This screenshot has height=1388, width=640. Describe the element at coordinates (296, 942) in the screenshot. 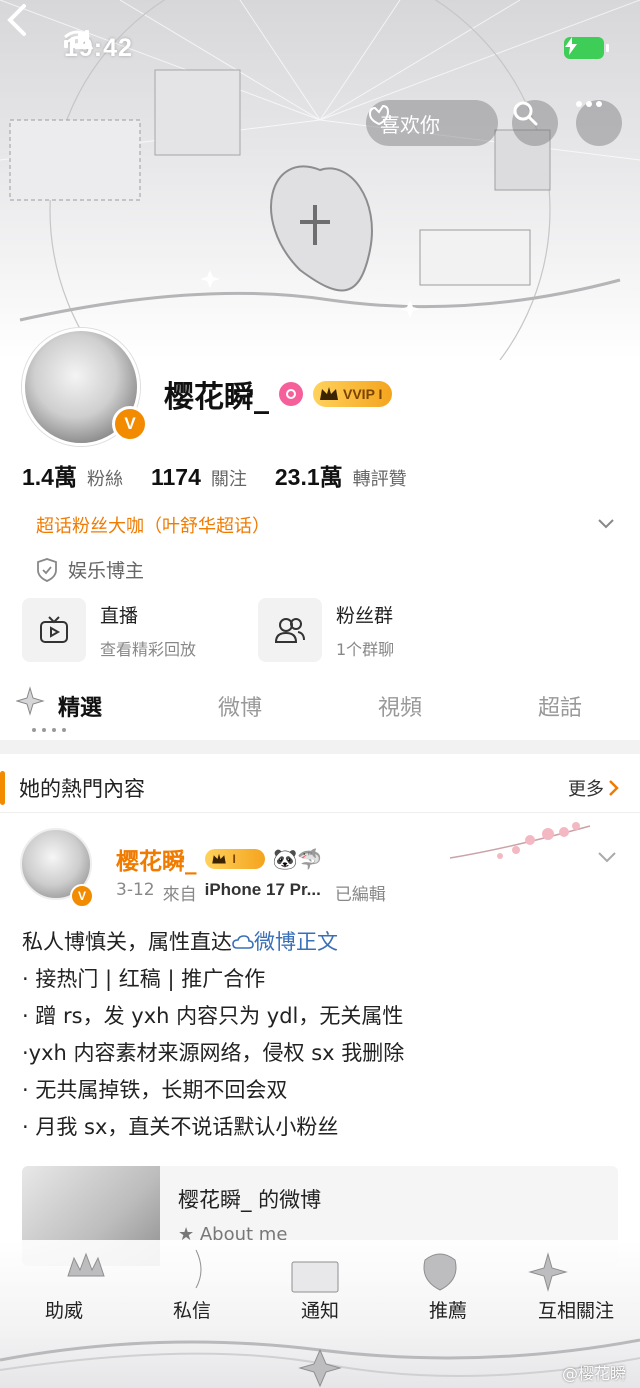

I see `weibo-text-link: 微博正文` at that location.